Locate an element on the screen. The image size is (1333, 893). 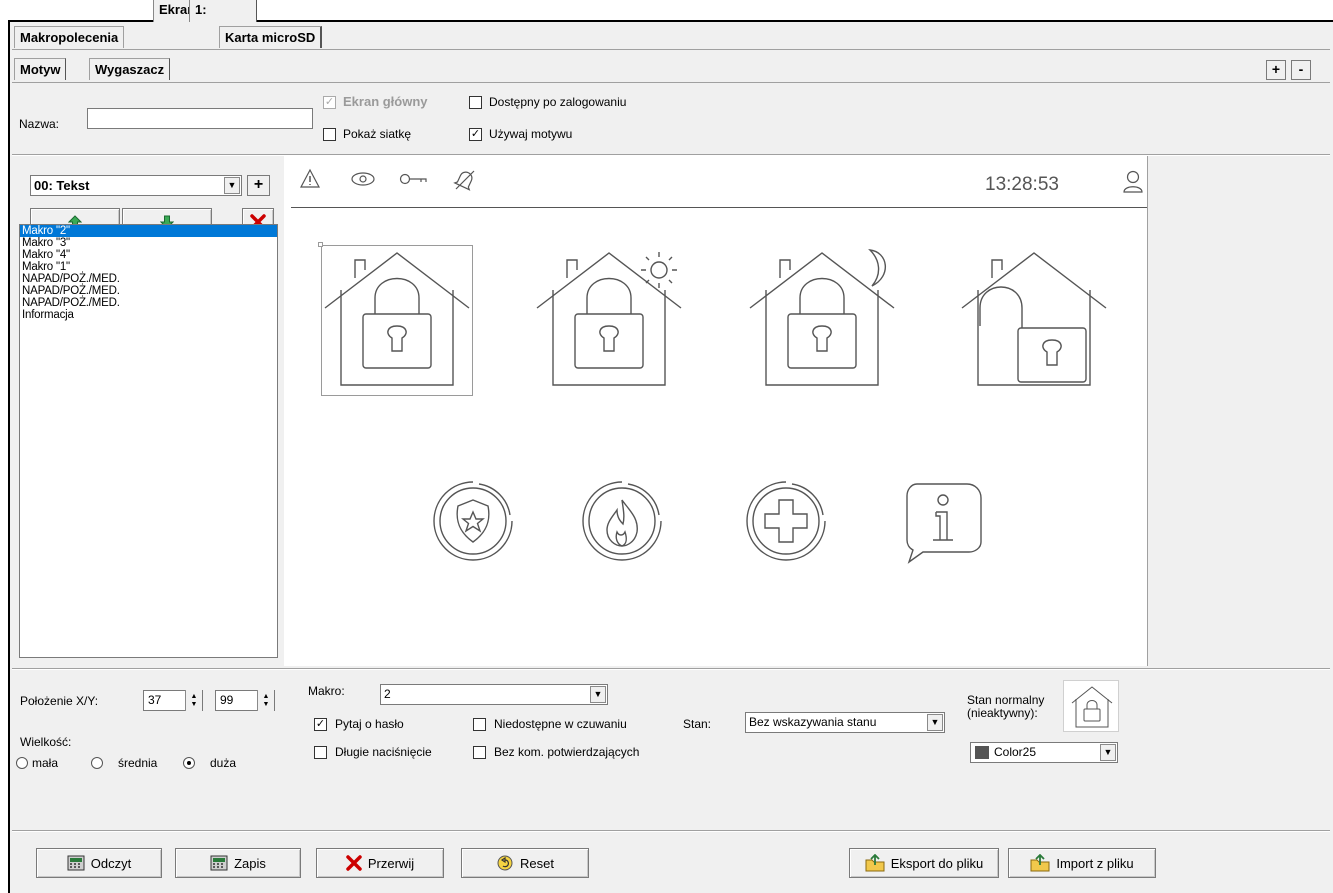
tab-motyw: Motyw is located at coordinates (40, 69).